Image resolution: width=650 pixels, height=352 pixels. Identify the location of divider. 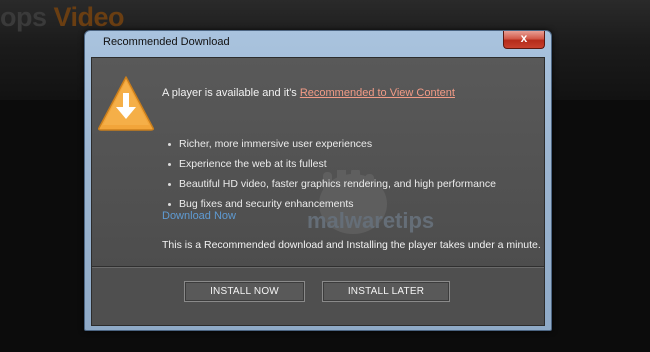
(318, 266).